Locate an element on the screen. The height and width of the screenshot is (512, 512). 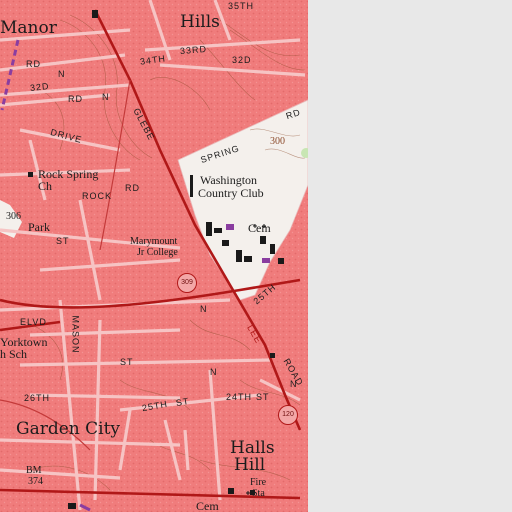
street-rd-2: RD is located at coordinates (75, 99).